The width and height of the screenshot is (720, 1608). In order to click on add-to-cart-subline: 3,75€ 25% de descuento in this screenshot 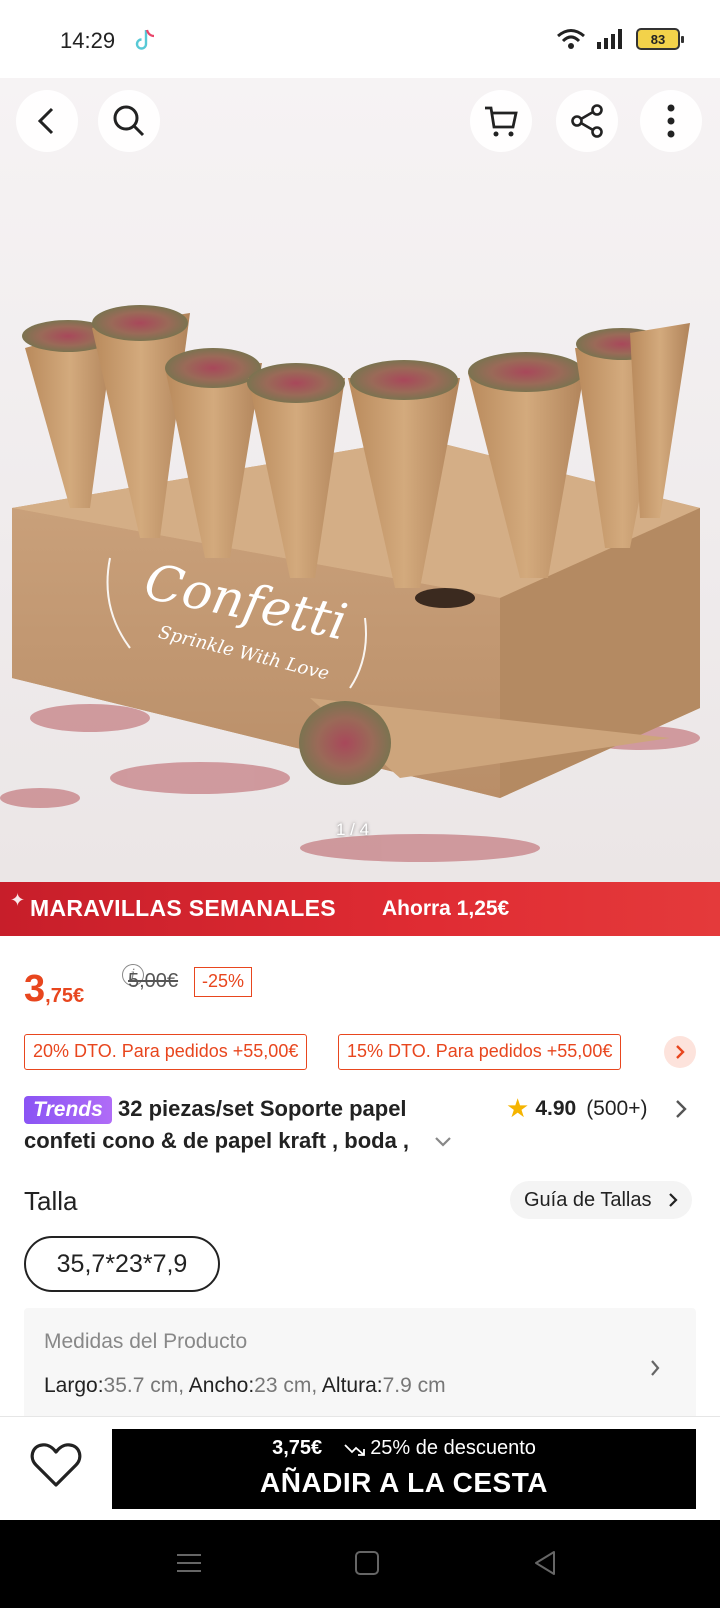, I will do `click(404, 1448)`.